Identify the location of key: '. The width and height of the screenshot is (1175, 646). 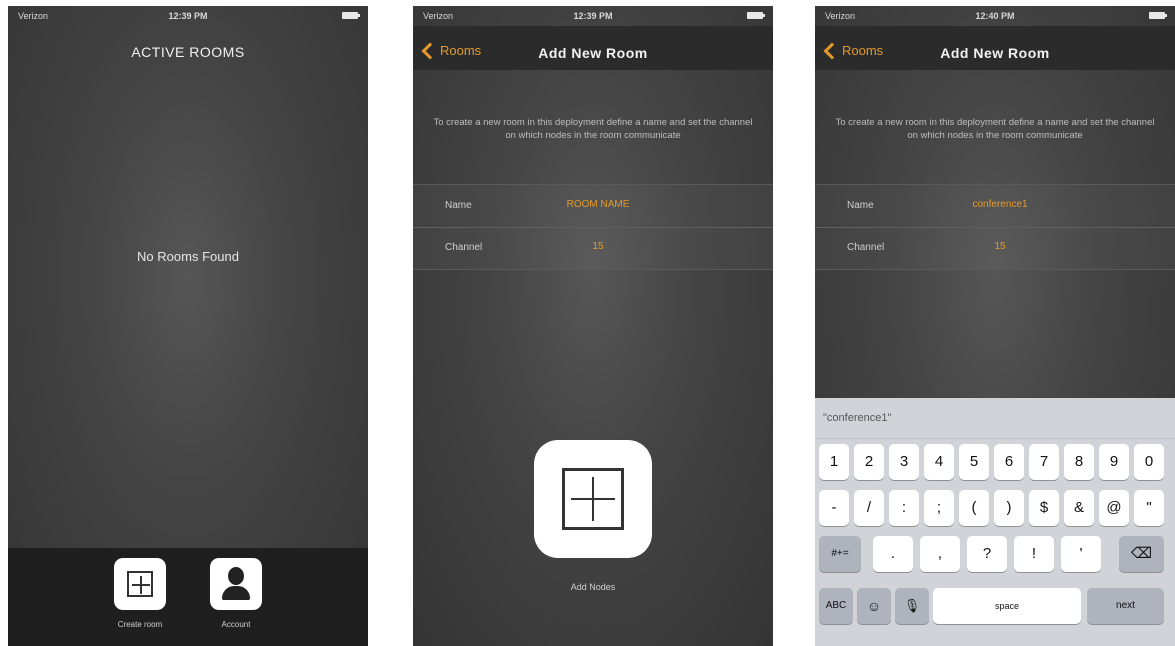
(1081, 554).